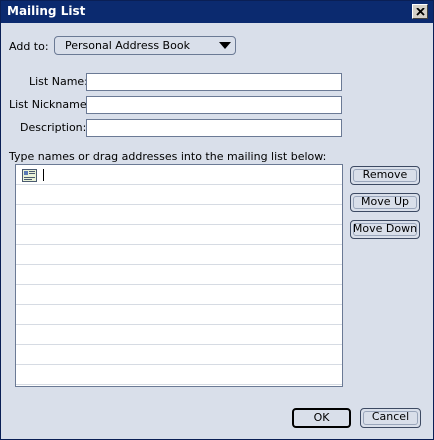 This screenshot has height=440, width=434. I want to click on ok-button-label: OK, so click(321, 417).